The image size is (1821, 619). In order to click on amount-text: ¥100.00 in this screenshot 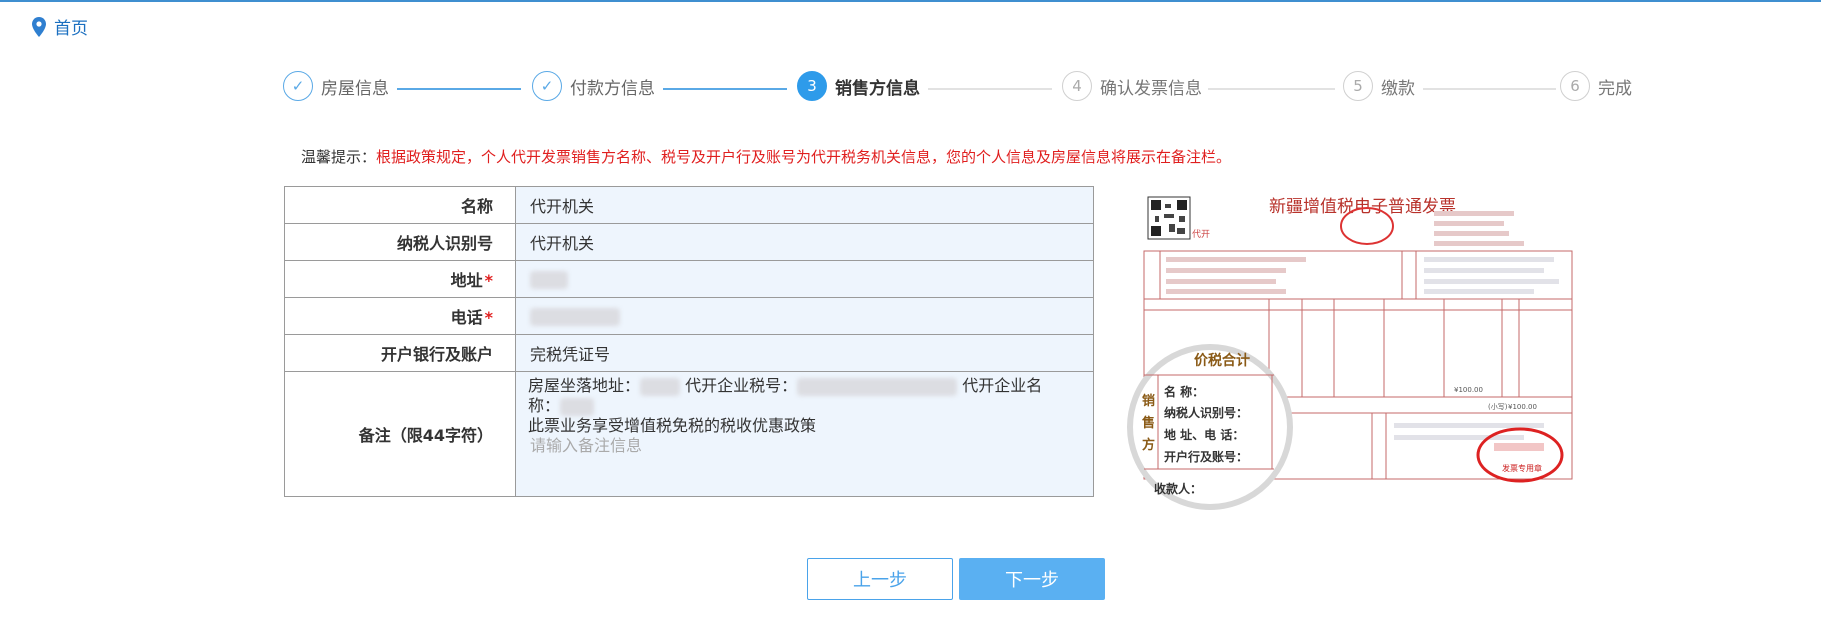, I will do `click(1468, 390)`.